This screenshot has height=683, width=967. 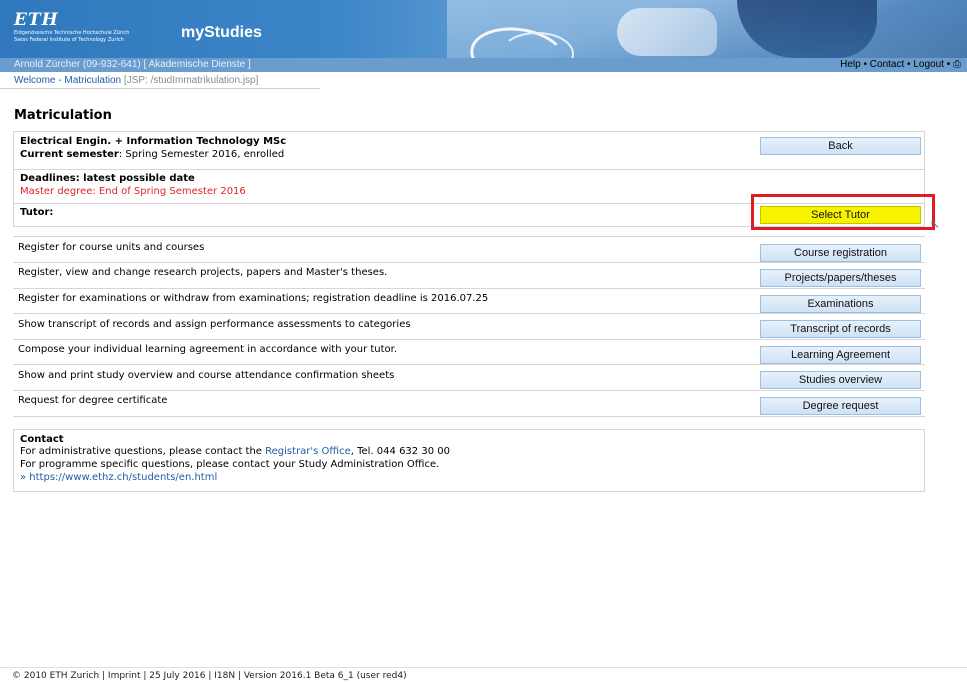 I want to click on highlight-box, so click(x=843, y=212).